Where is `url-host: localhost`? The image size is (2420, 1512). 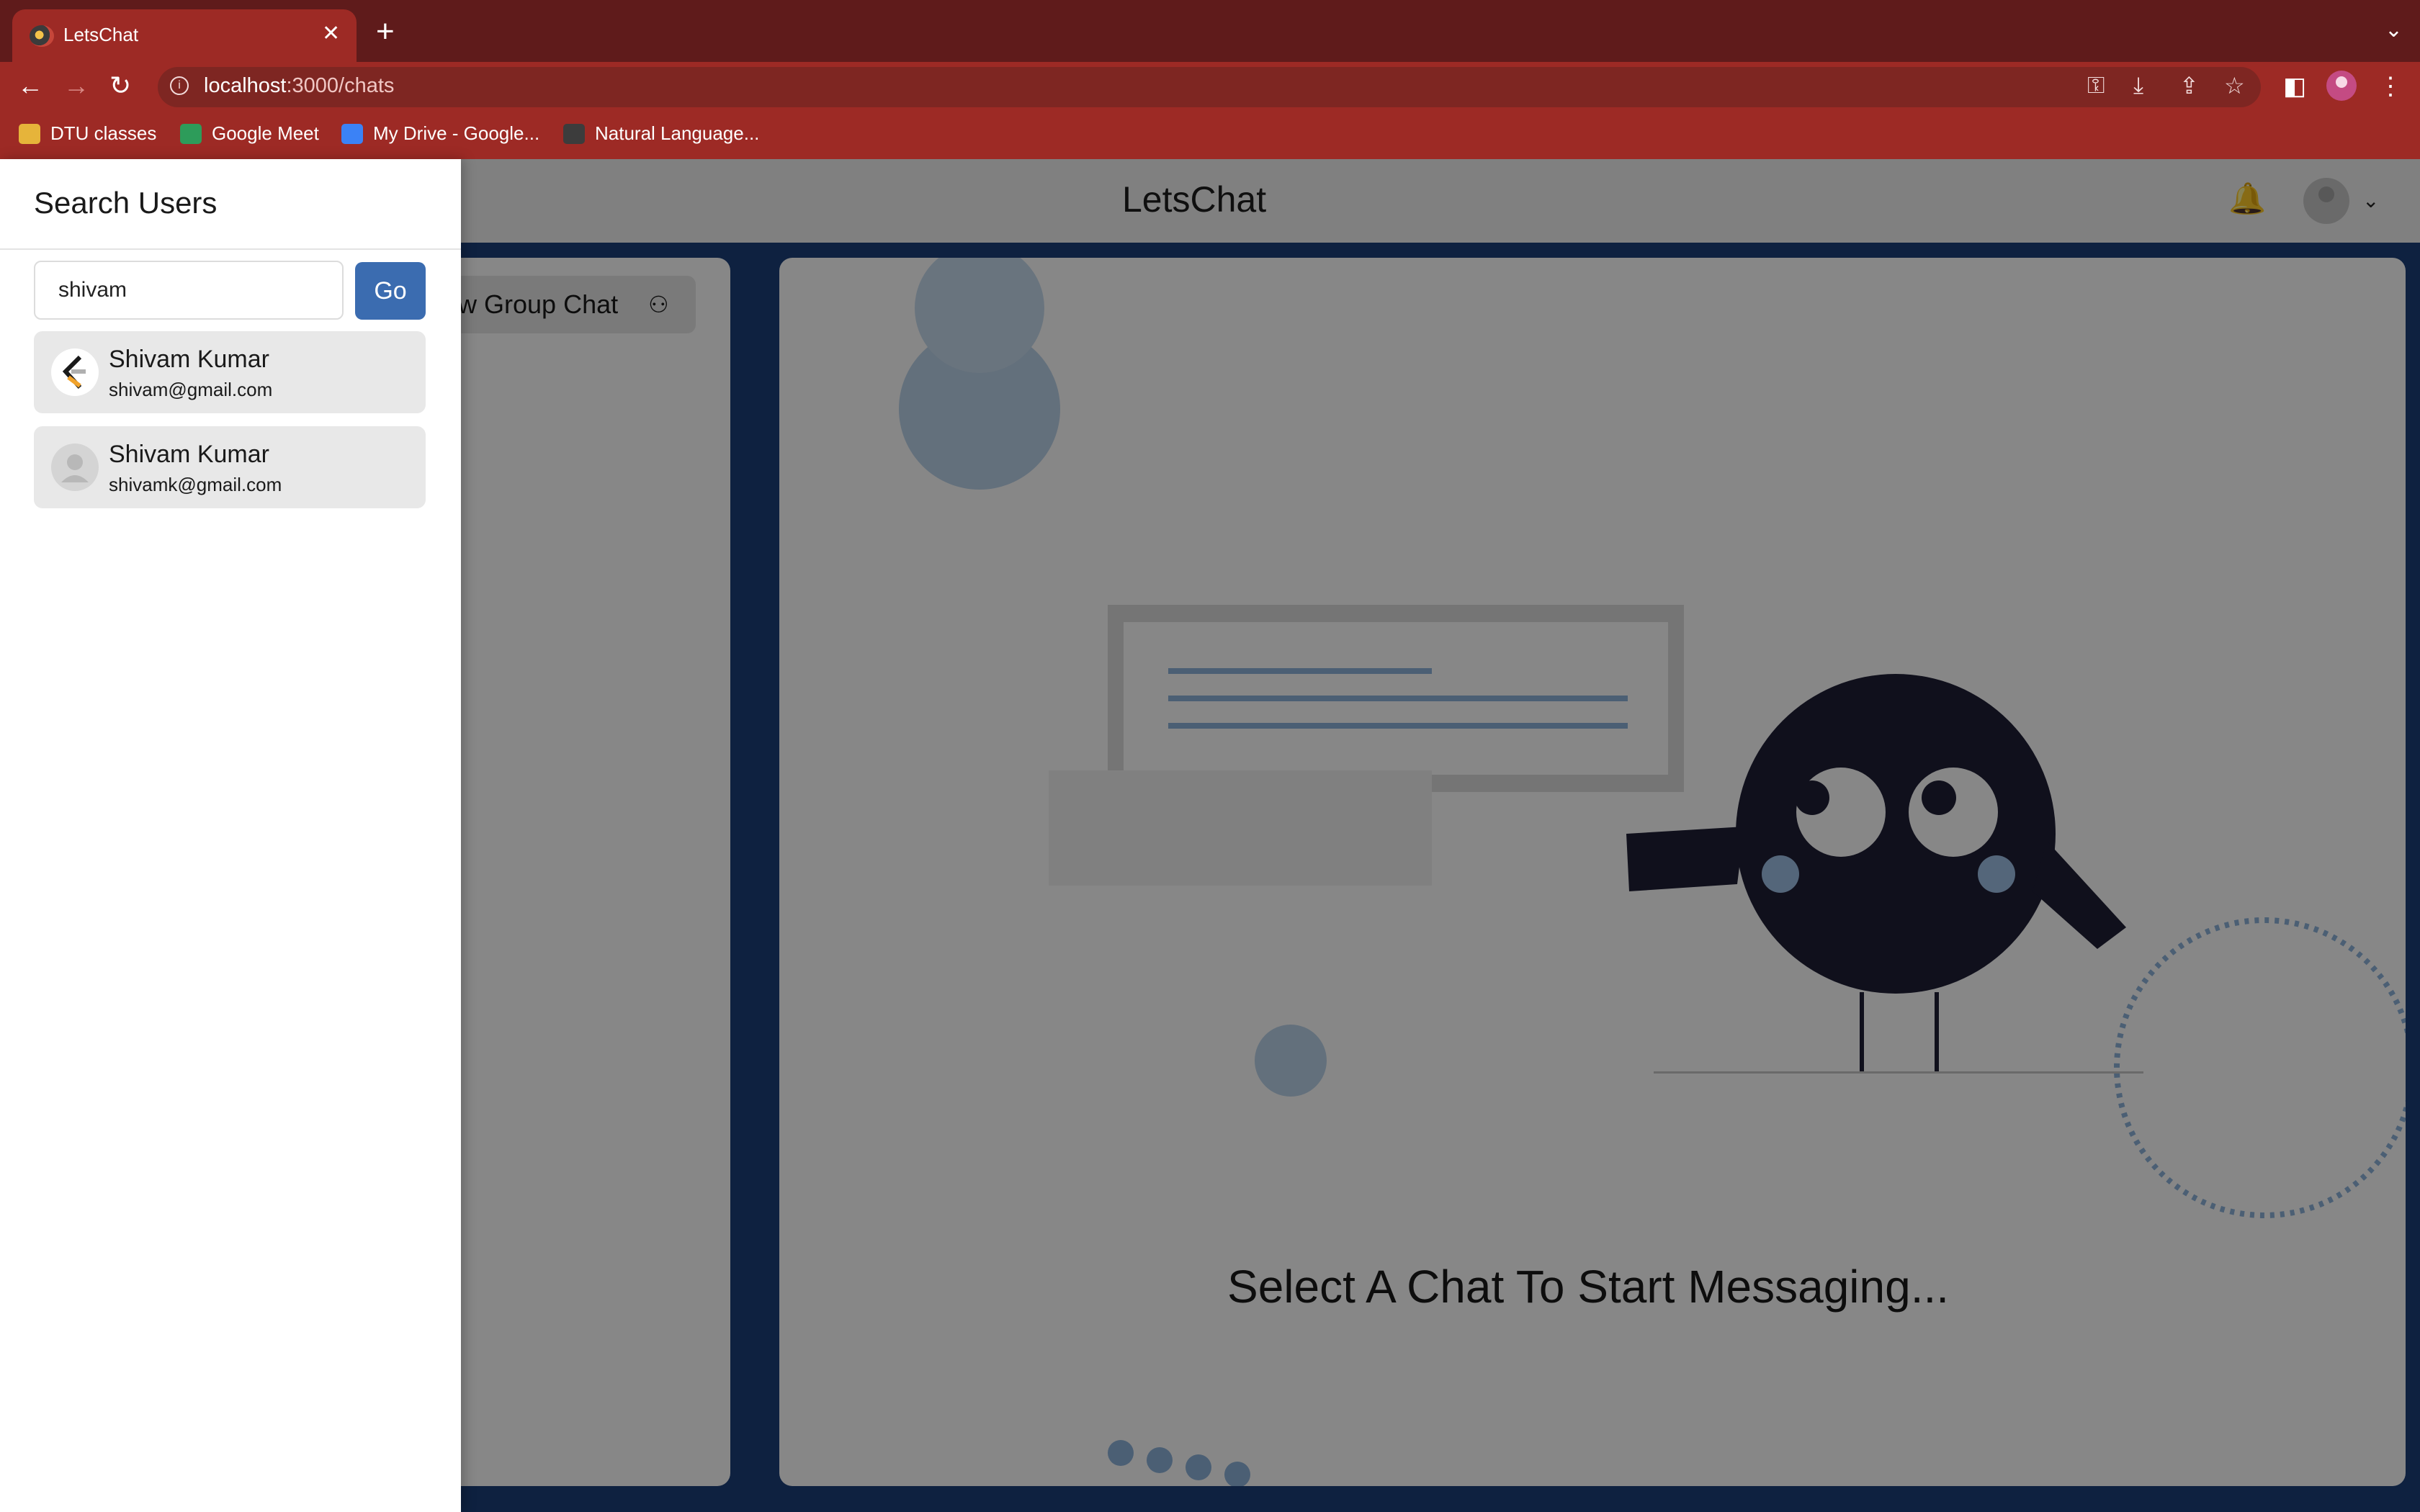 url-host: localhost is located at coordinates (245, 85).